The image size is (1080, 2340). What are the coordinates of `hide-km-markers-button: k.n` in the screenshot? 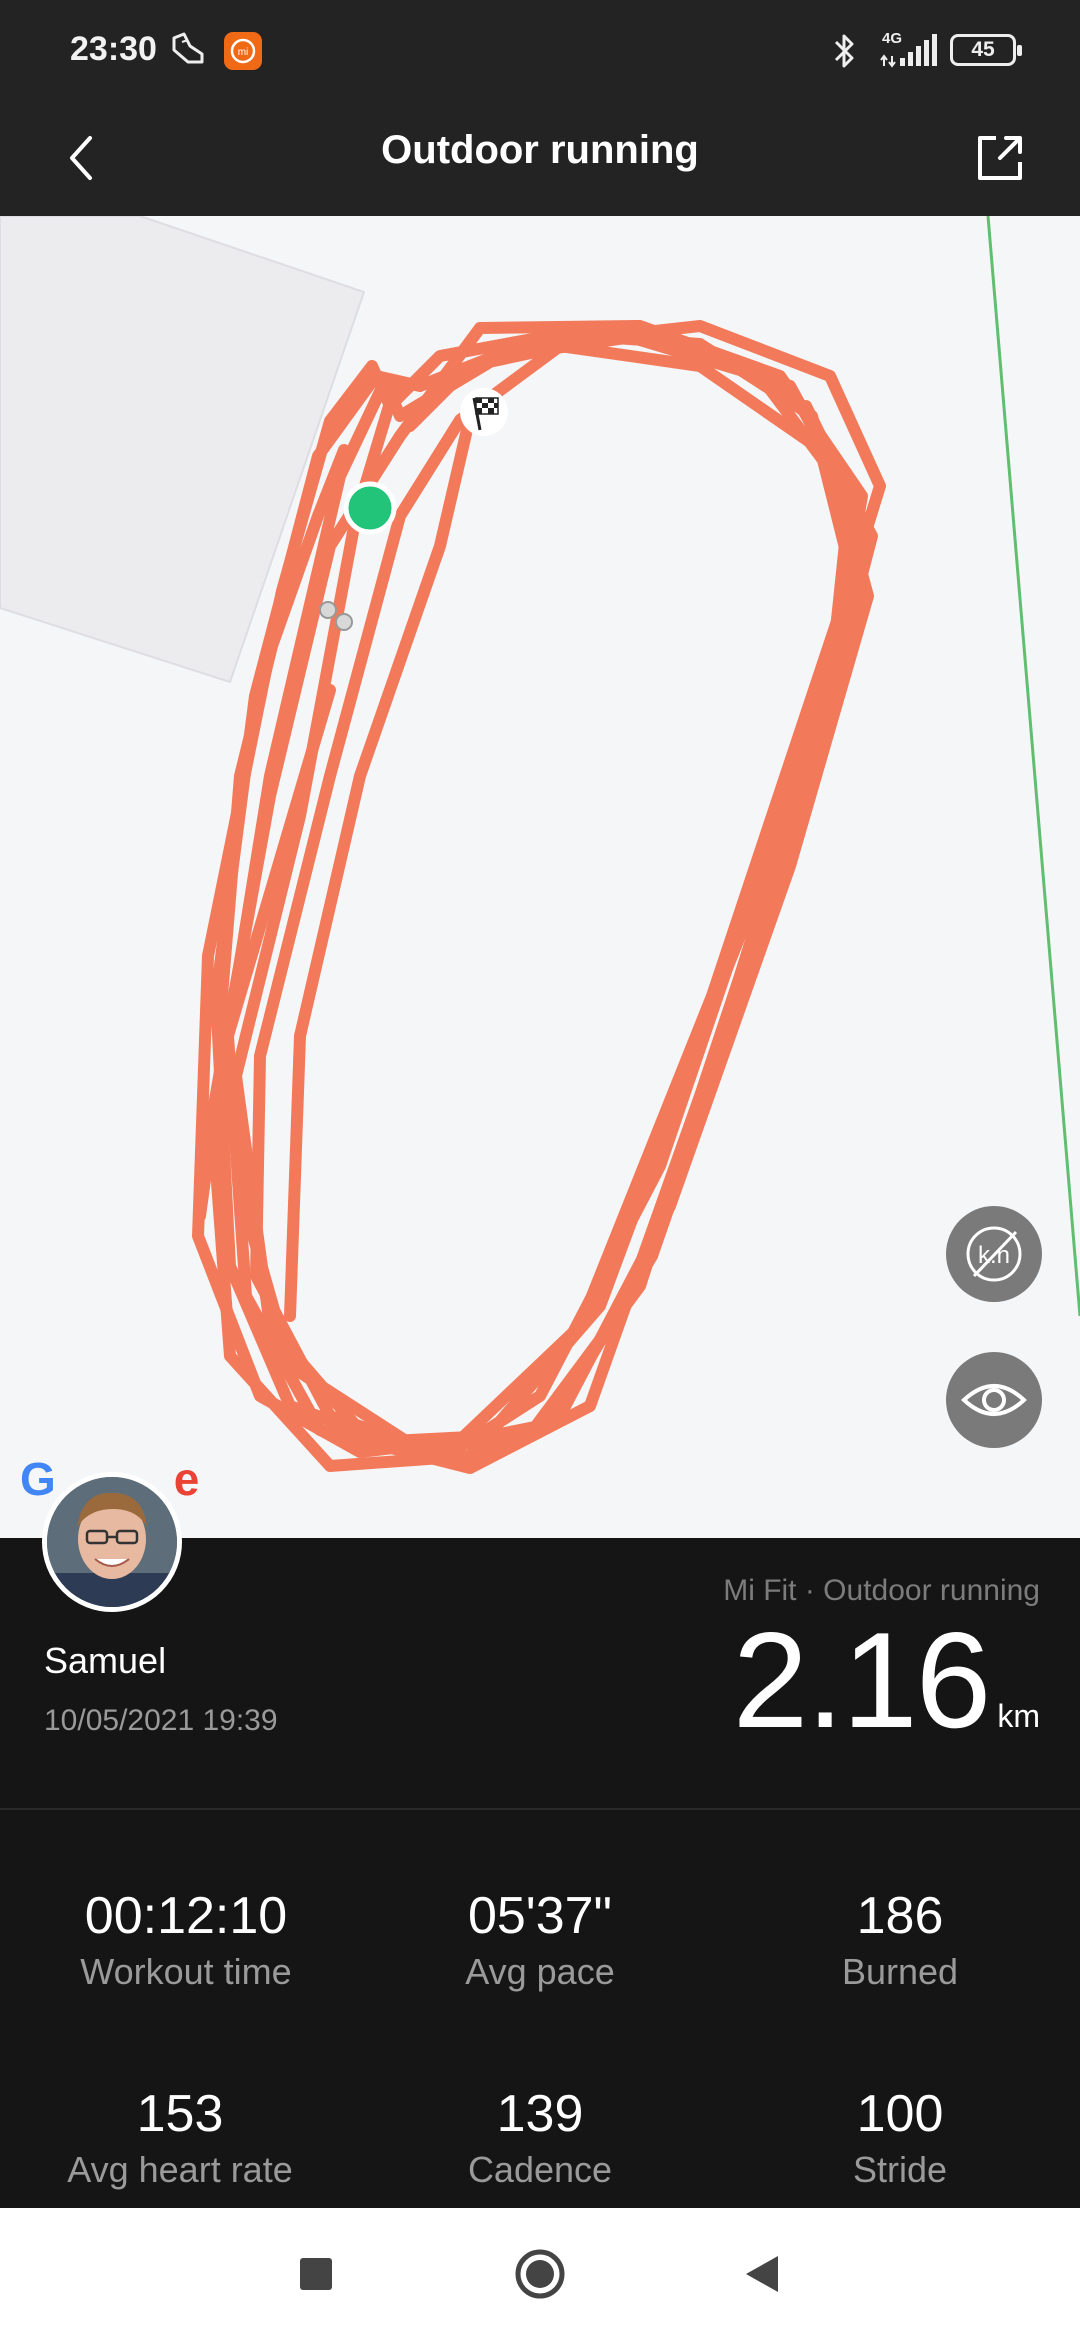 It's located at (994, 1254).